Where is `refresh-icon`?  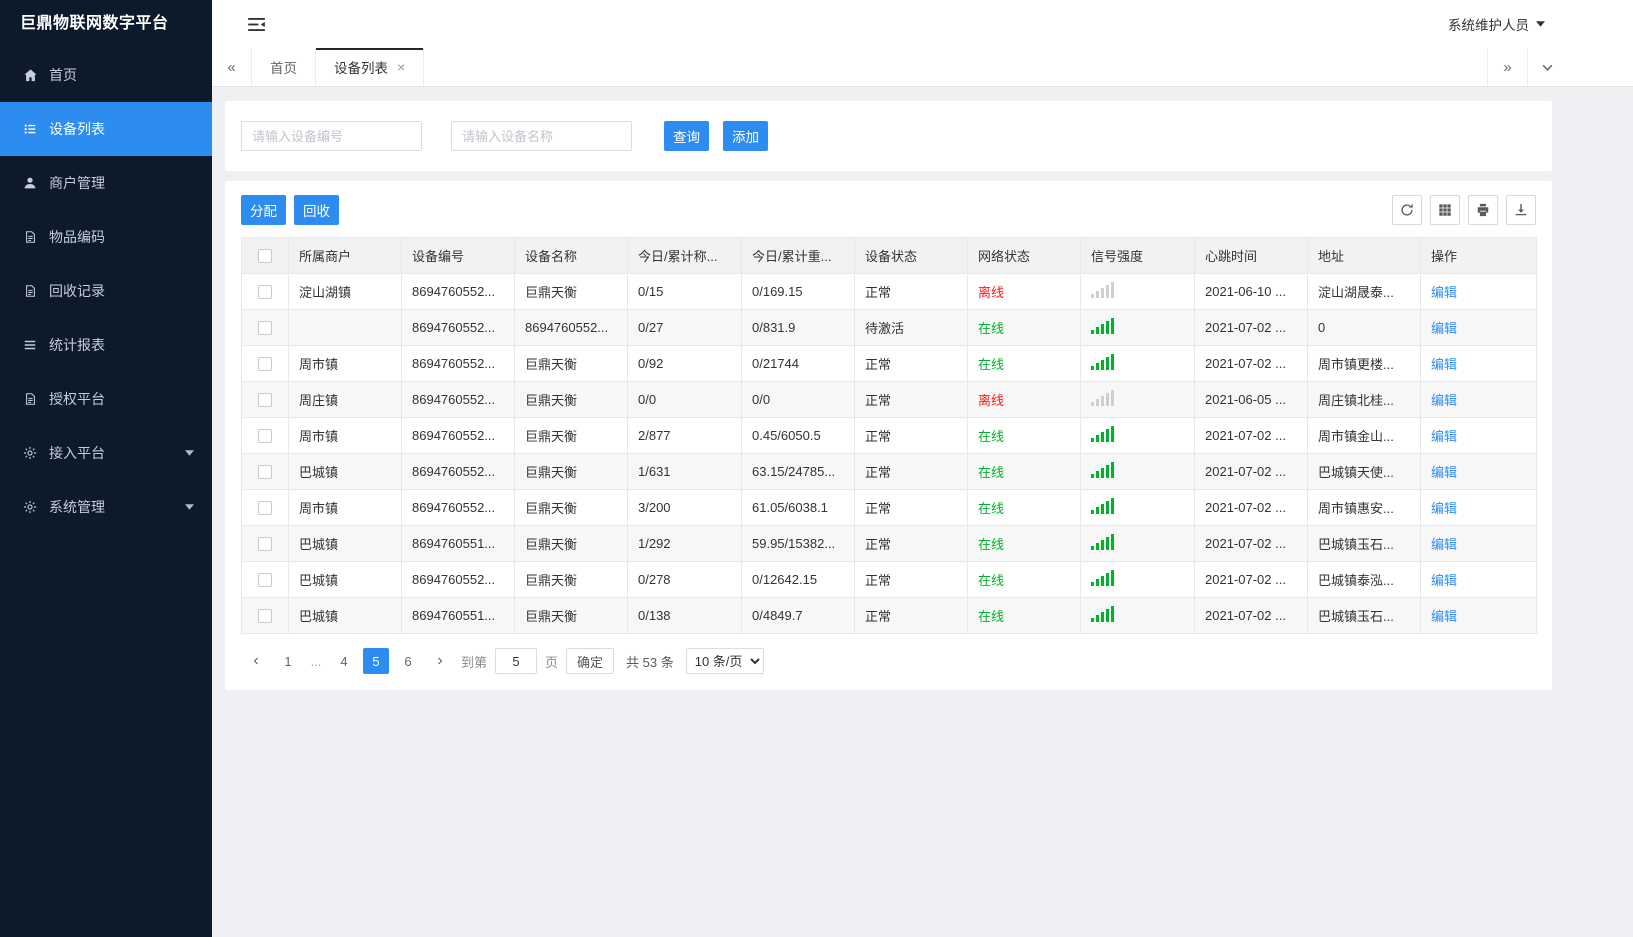 refresh-icon is located at coordinates (1407, 210).